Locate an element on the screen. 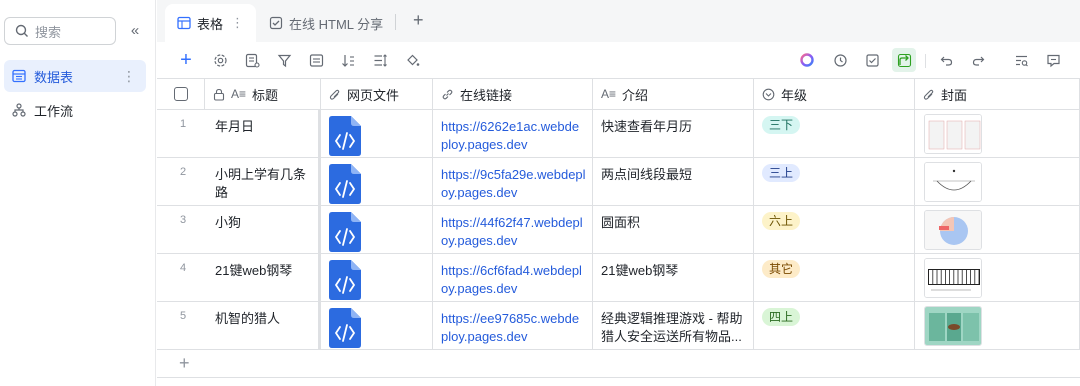  tab-table: 表格 ⋮ is located at coordinates (211, 23).